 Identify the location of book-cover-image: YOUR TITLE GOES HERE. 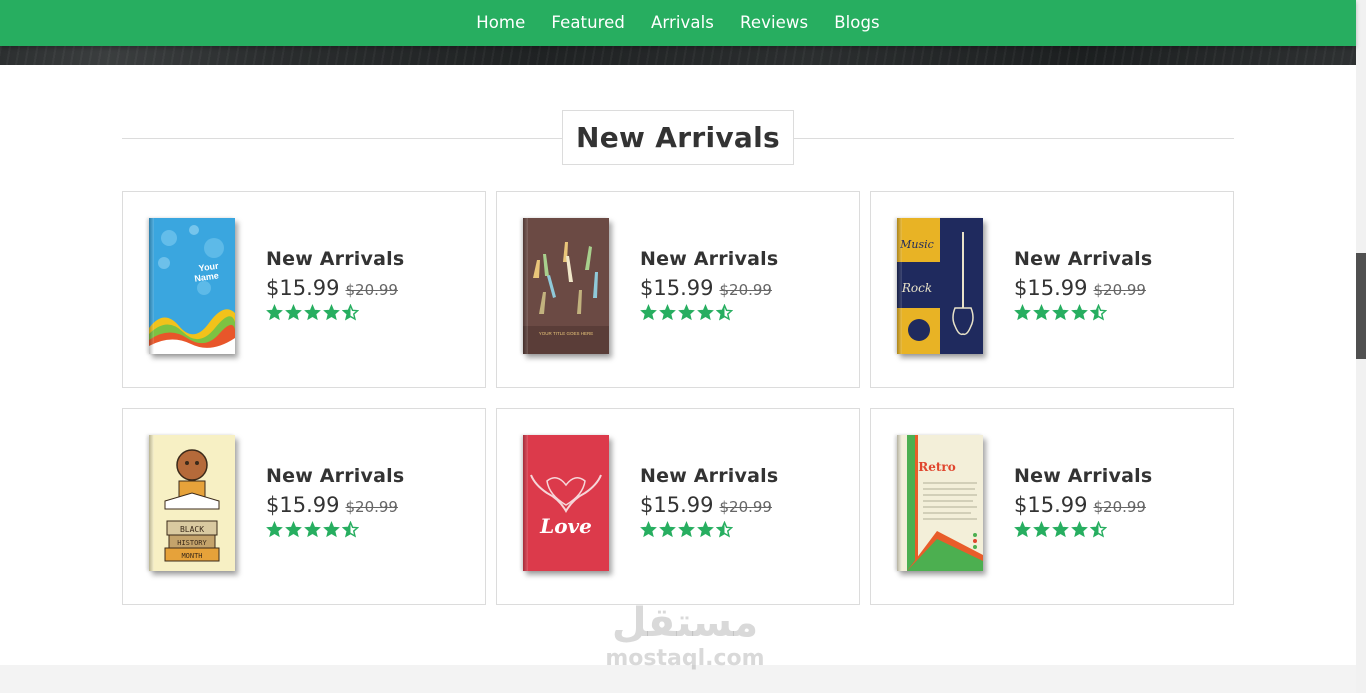
(566, 286).